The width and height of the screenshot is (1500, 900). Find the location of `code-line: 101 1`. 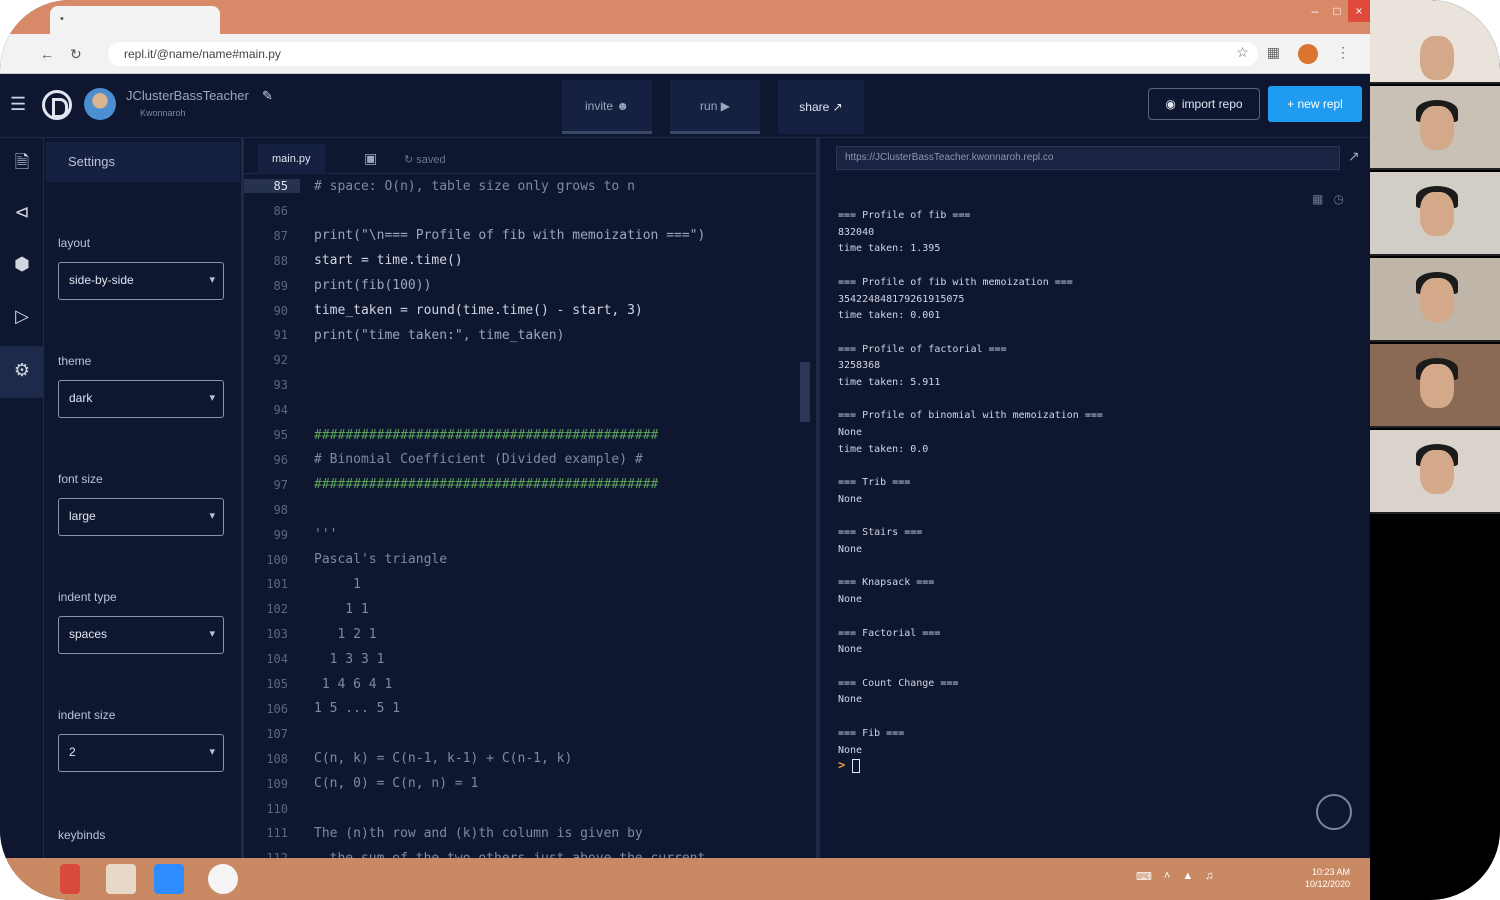

code-line: 101 1 is located at coordinates (524, 584).